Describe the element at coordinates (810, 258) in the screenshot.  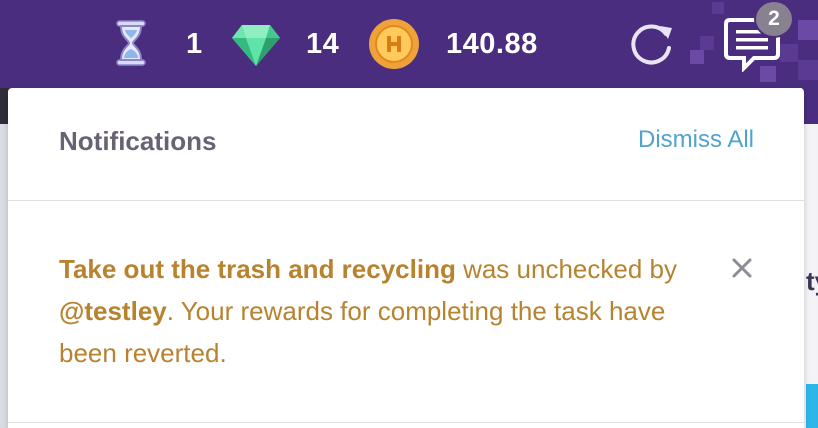
I see `page-background-right` at that location.